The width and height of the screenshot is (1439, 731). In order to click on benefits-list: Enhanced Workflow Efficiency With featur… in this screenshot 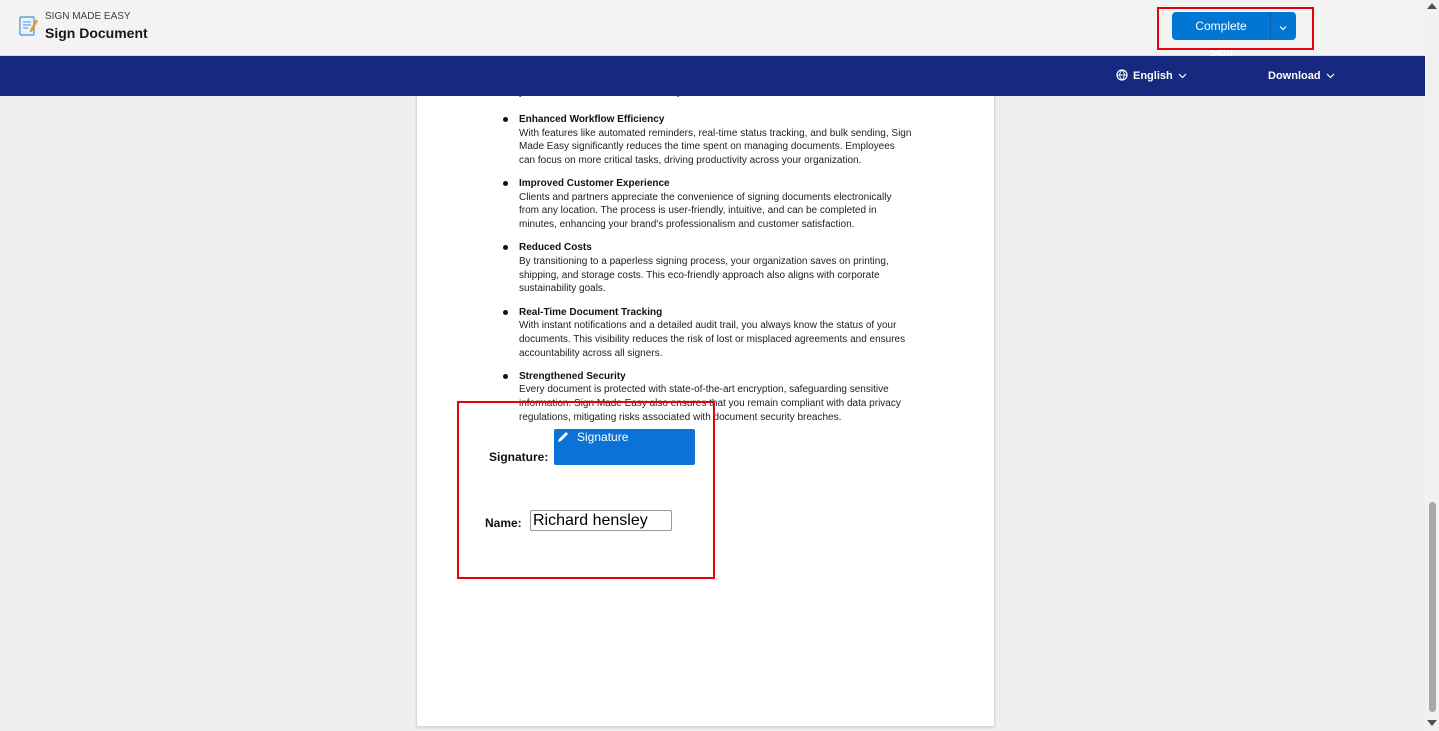, I will do `click(717, 273)`.